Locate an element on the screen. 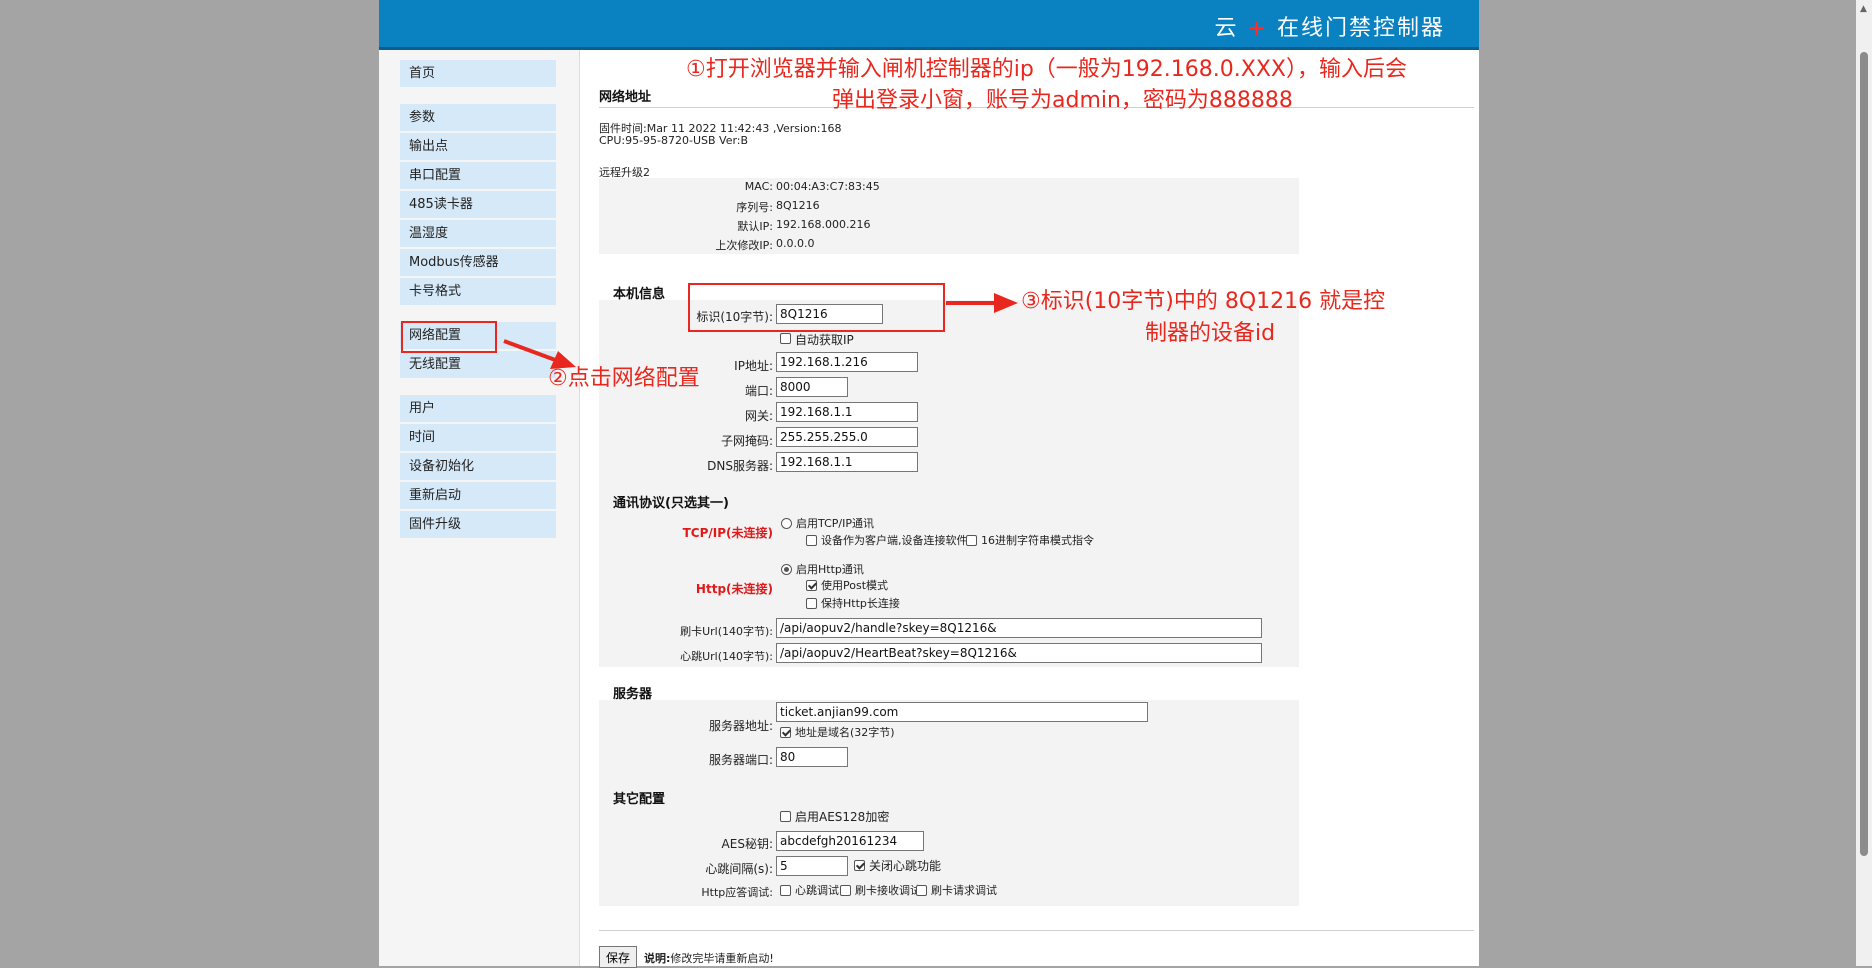  tcp-enable-label: 启用TCP/IP通讯 is located at coordinates (835, 523).